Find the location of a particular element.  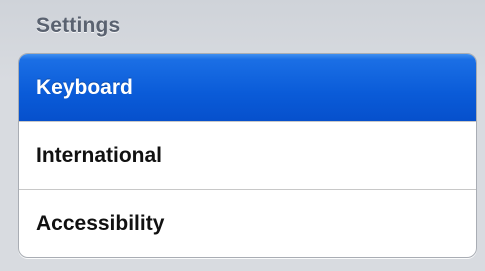

list-item-label: Keyboard is located at coordinates (84, 87).